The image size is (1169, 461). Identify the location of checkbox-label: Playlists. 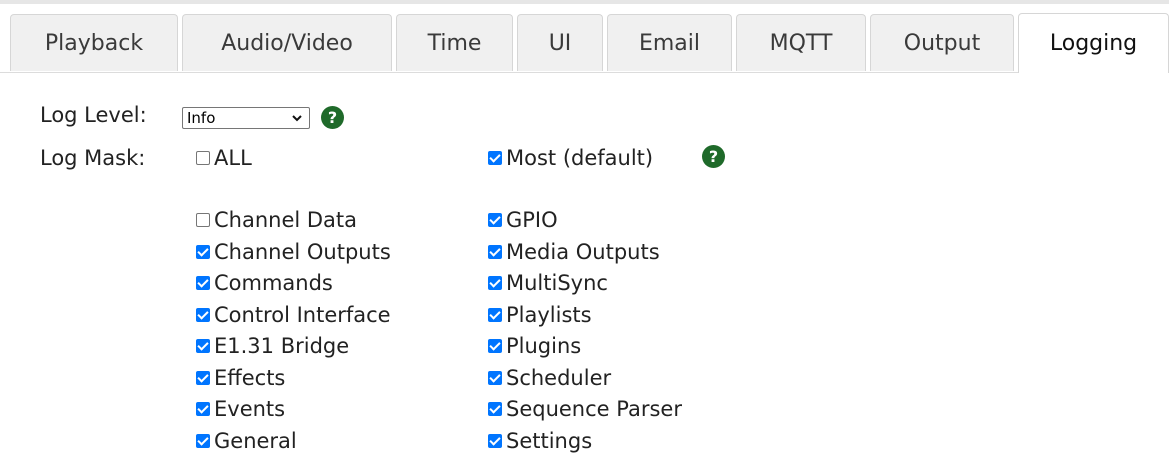
(549, 314).